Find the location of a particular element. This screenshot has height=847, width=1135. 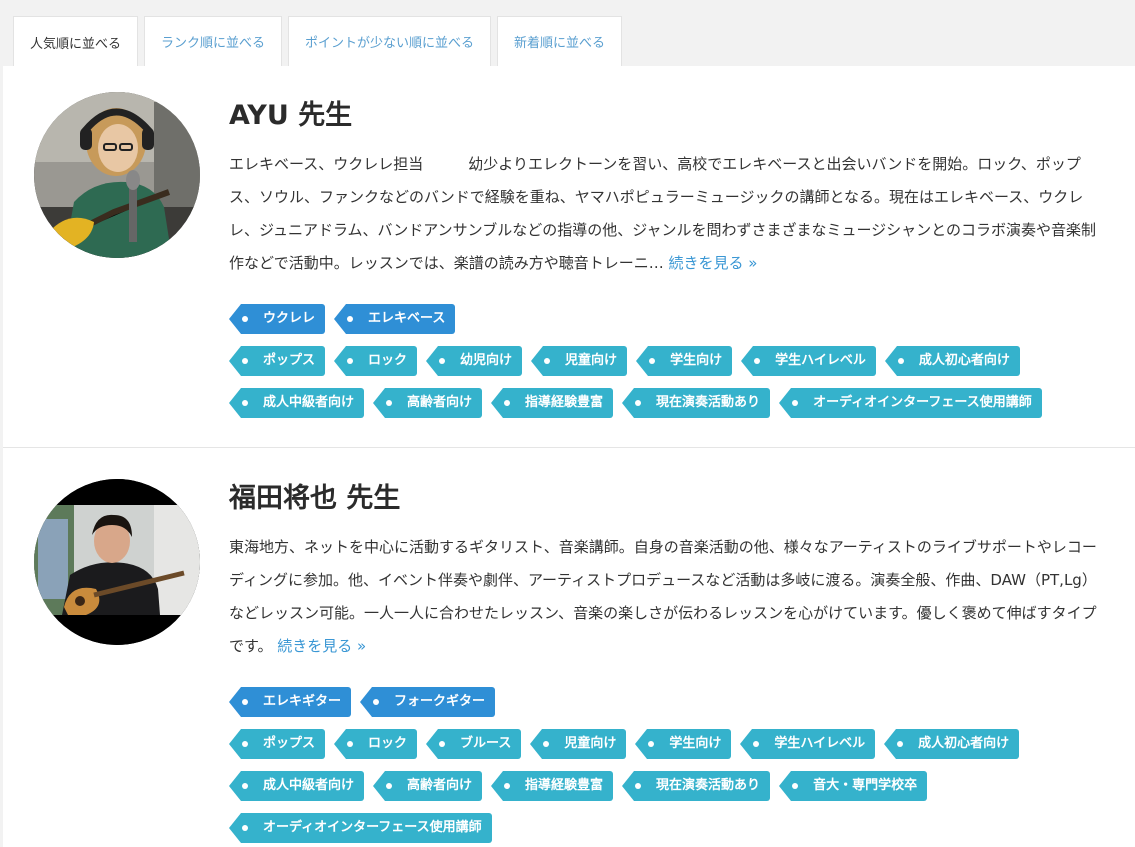

teacher-name: AYU 先生 is located at coordinates (664, 116).